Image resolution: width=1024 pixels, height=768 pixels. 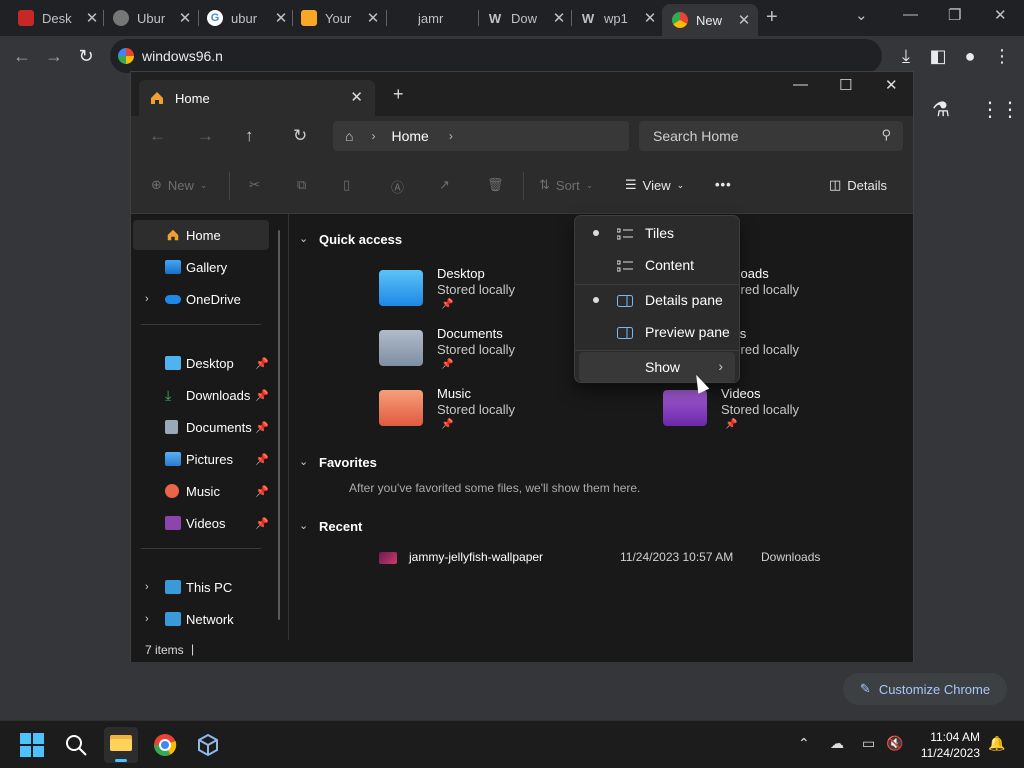 What do you see at coordinates (54, 56) in the screenshot?
I see `forward-button: →` at bounding box center [54, 56].